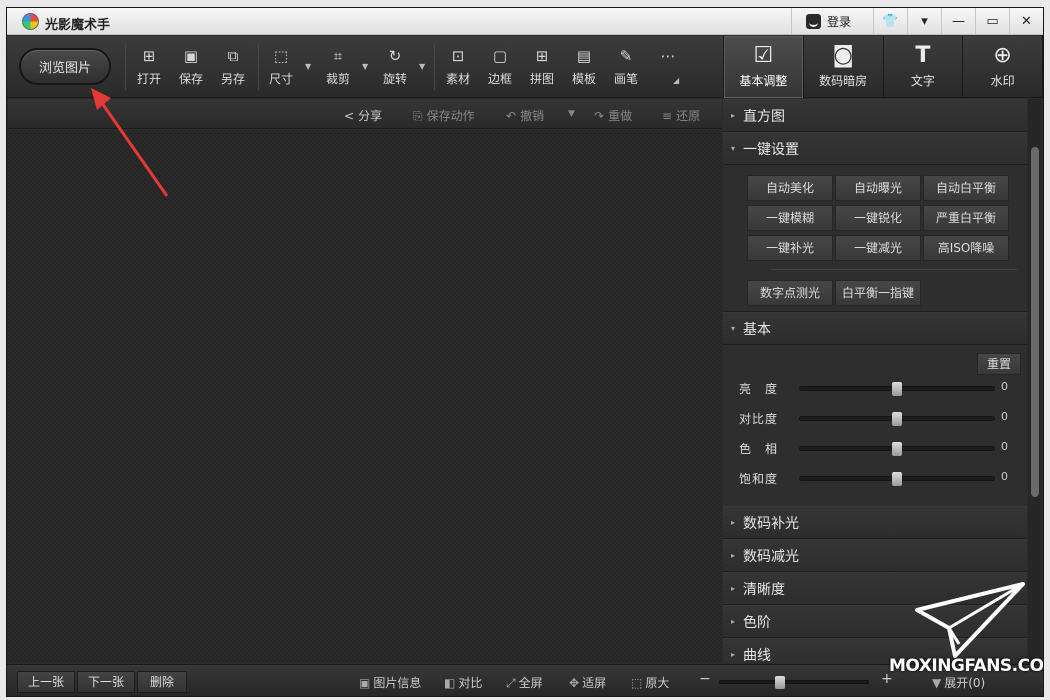  Describe the element at coordinates (958, 682) in the screenshot. I see `expand-button: ▼ 展开(0)` at that location.